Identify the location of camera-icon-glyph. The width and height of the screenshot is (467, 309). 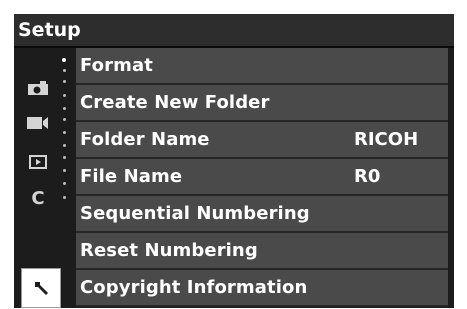
(38, 88).